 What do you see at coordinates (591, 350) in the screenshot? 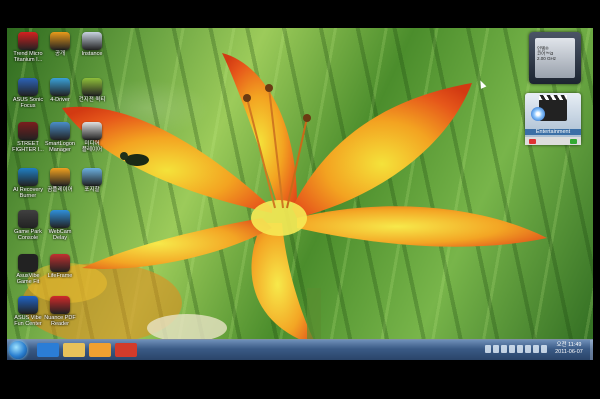
I see `show-desktop-button` at bounding box center [591, 350].